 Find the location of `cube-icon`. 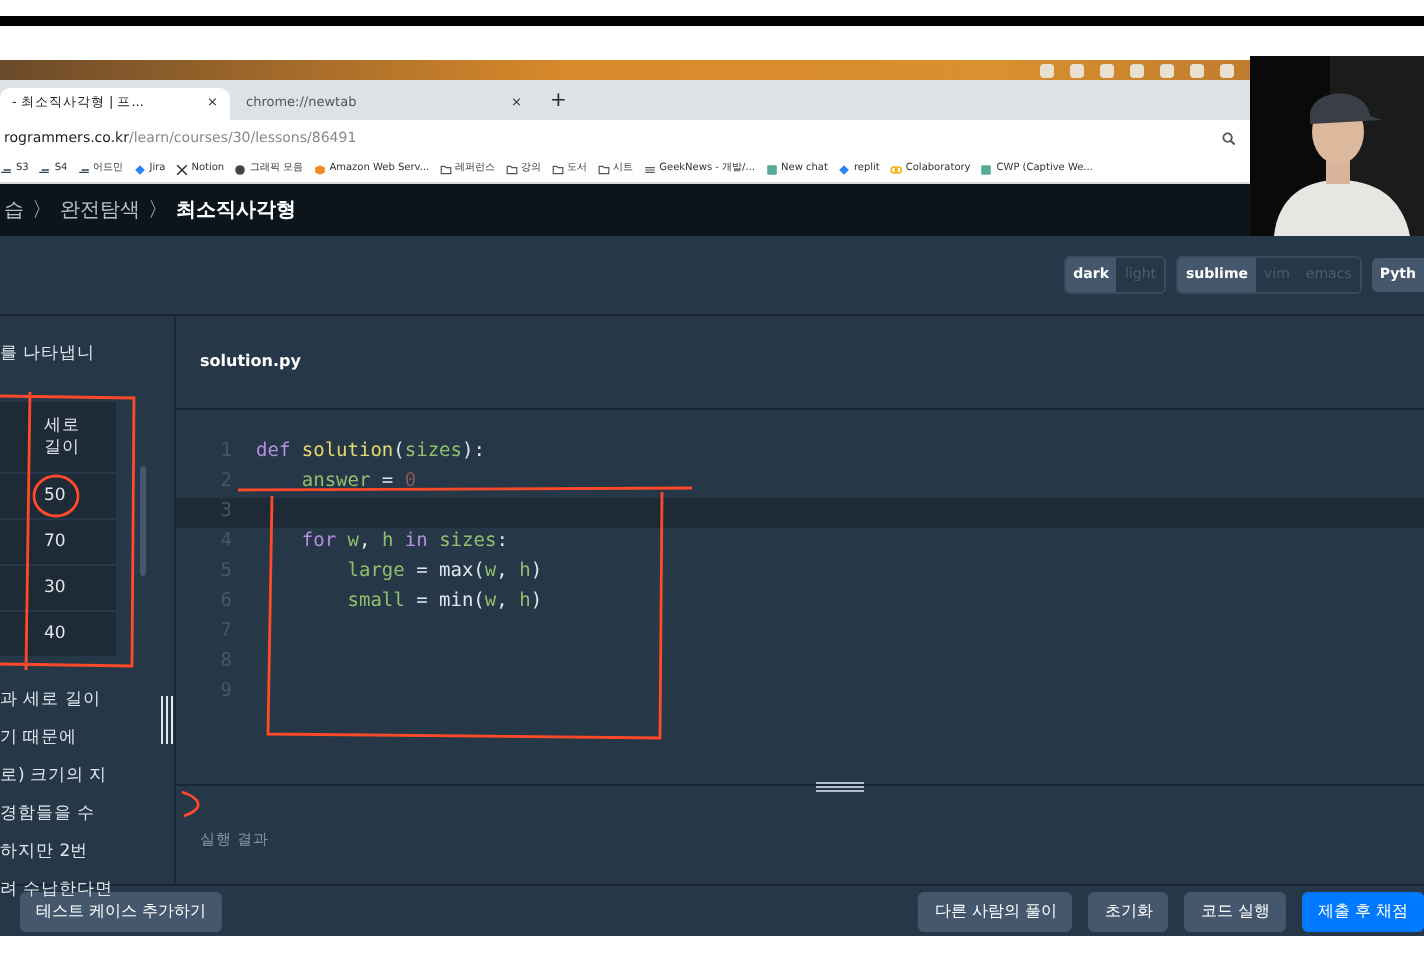

cube-icon is located at coordinates (319, 169).